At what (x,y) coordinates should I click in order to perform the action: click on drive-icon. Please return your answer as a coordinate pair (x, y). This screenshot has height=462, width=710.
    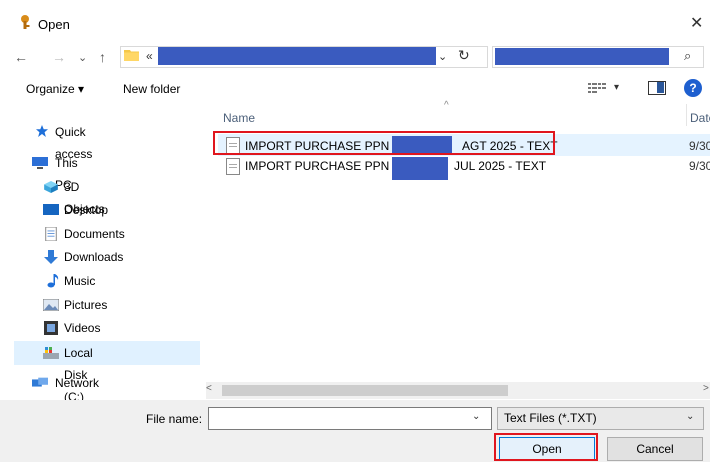
    Looking at the image, I should click on (51, 353).